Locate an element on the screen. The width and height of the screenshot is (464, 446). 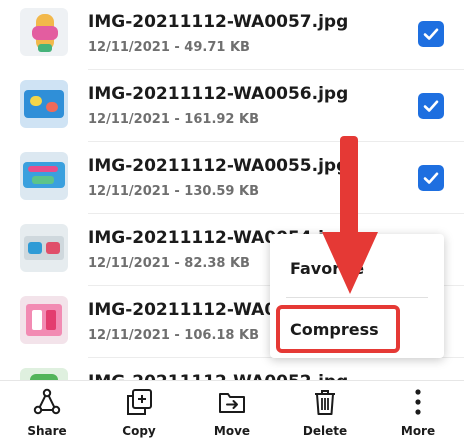
file-meta: 12/11/2021 - 82.38 KB is located at coordinates (169, 263).